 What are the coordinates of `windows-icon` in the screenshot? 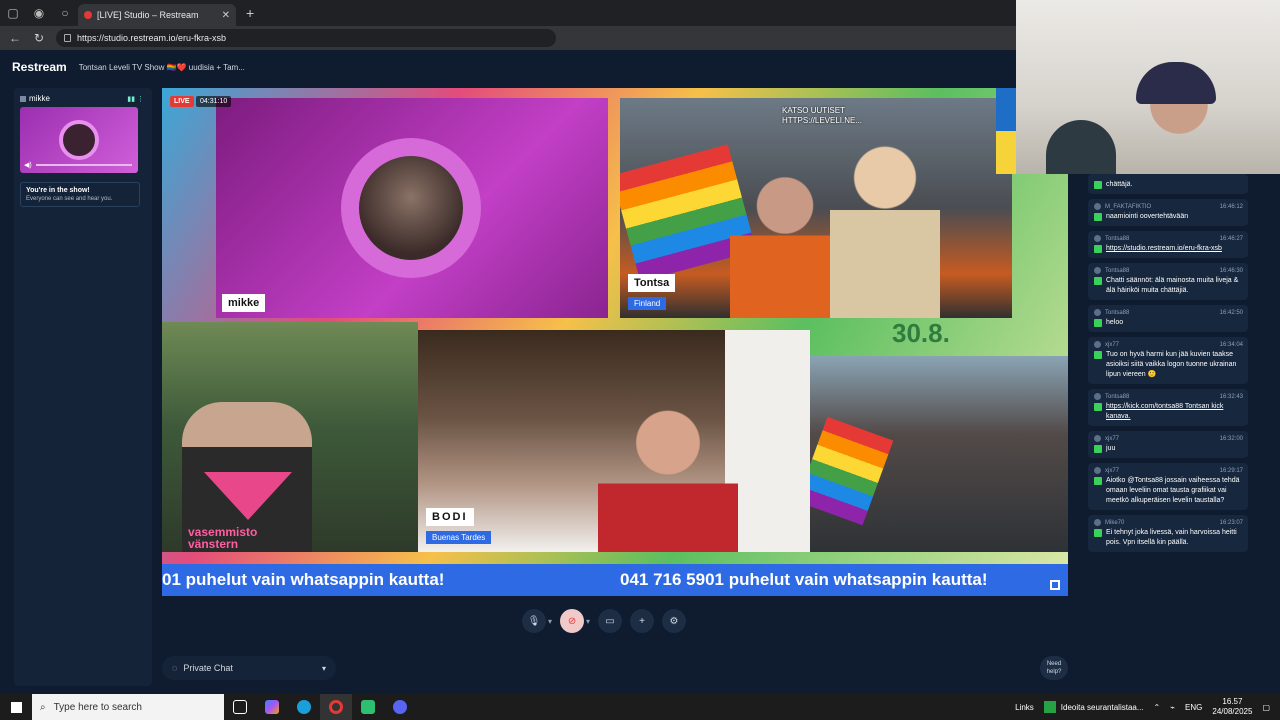 It's located at (16, 707).